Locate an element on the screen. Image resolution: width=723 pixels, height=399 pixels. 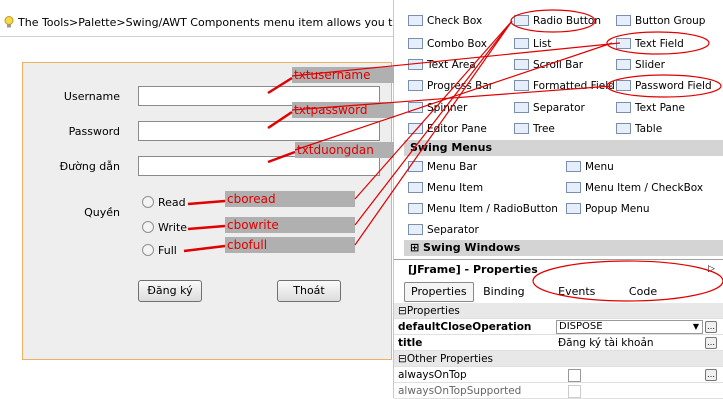
radio-read: Read is located at coordinates (164, 202).